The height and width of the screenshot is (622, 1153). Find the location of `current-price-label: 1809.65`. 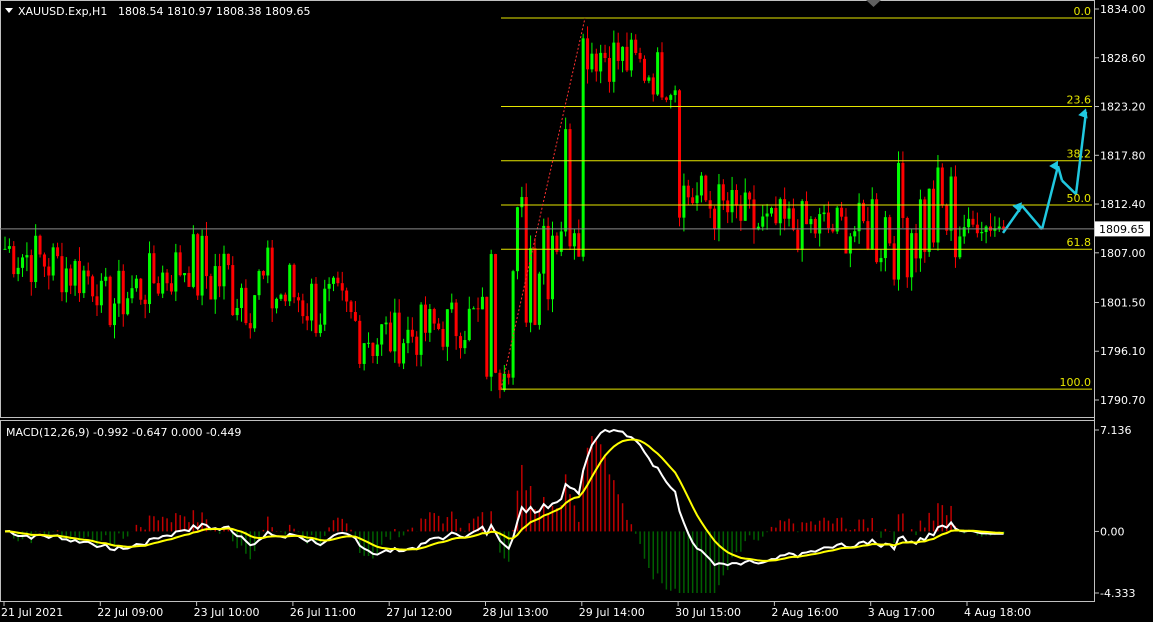

current-price-label: 1809.65 is located at coordinates (1122, 229).